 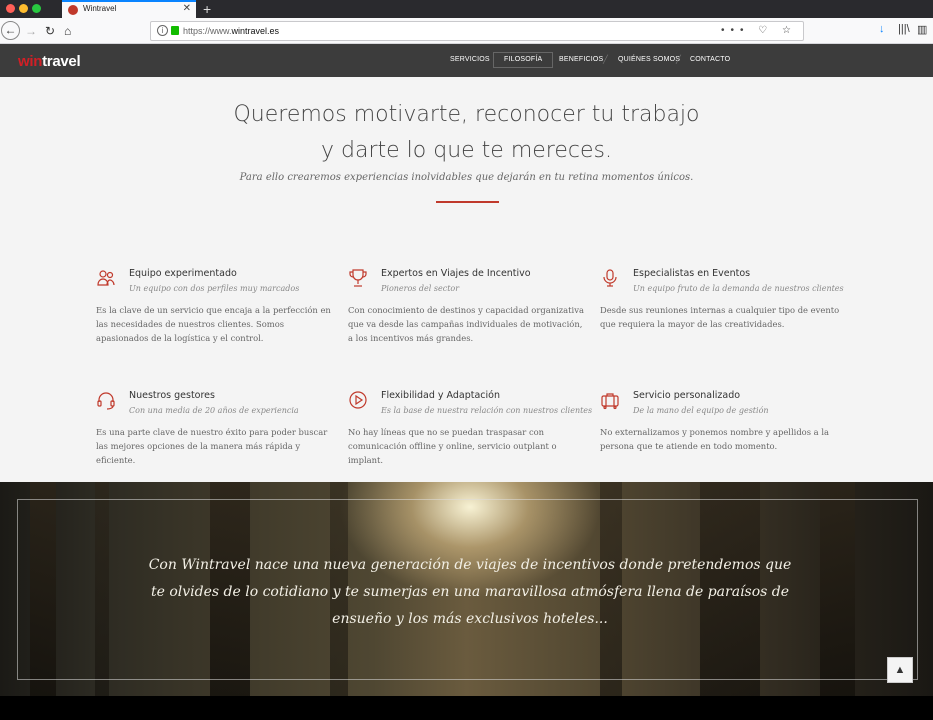 I want to click on forward-button: →, so click(x=31, y=31).